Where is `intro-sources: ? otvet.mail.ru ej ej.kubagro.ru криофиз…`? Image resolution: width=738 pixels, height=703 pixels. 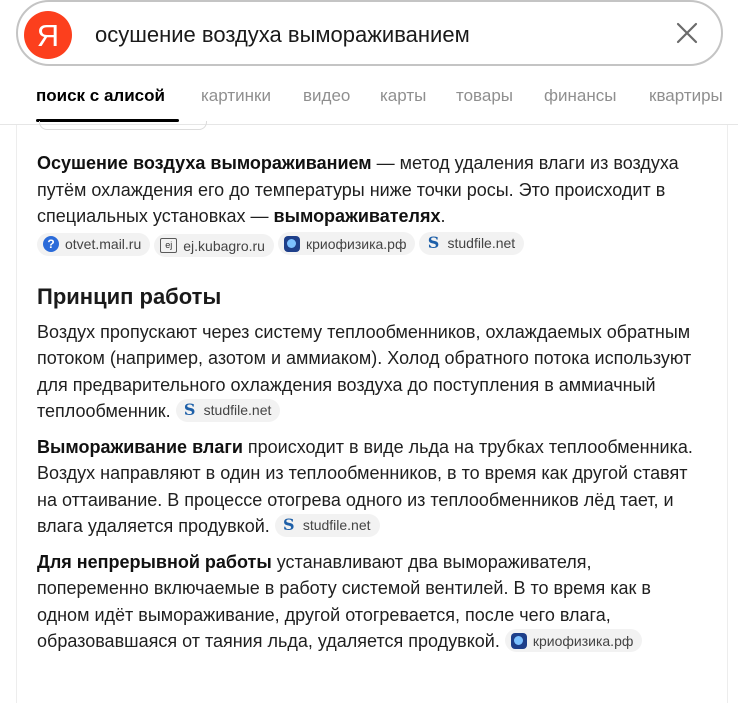
intro-sources: ? otvet.mail.ru ej ej.kubagro.ru криофиз… is located at coordinates (372, 244).